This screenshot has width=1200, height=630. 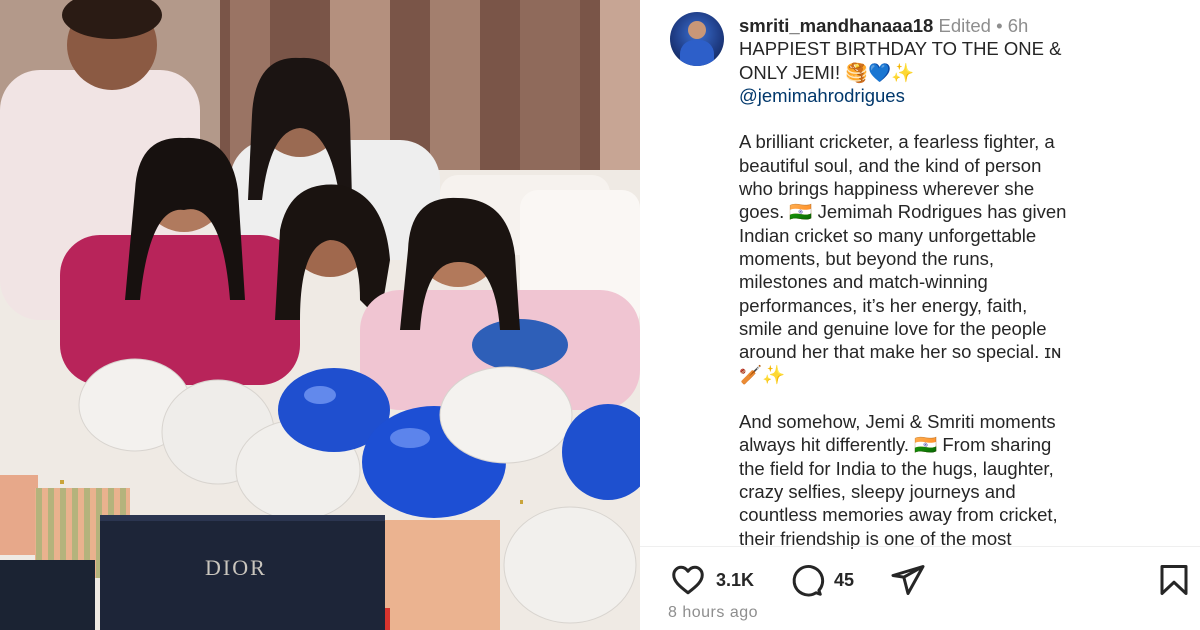 What do you see at coordinates (236, 567) in the screenshot?
I see `box-brand-text: DIOR` at bounding box center [236, 567].